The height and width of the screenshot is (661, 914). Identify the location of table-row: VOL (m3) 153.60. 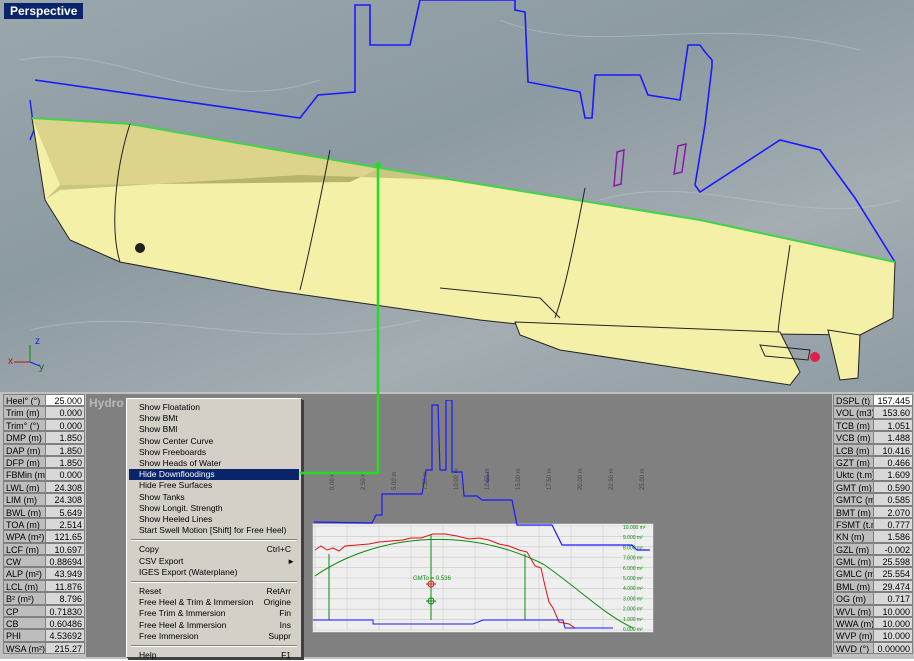
(873, 412).